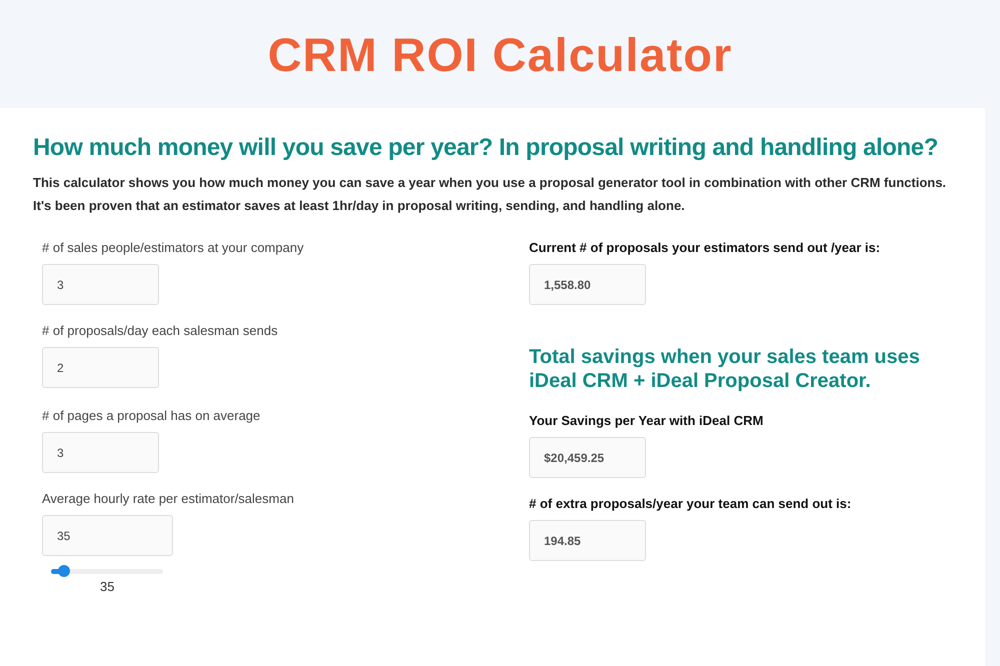 The width and height of the screenshot is (1000, 666). I want to click on result-label: Current # of proposals your estimators send out /year is:, so click(704, 247).